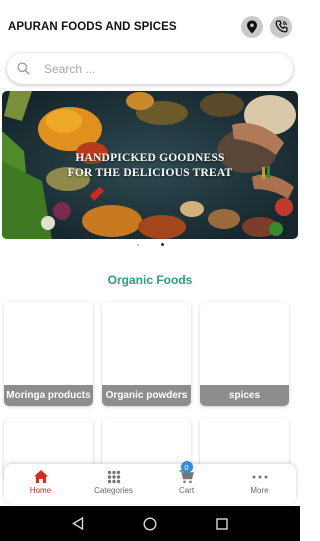 The height and width of the screenshot is (541, 320). Describe the element at coordinates (48, 354) in the screenshot. I see `category-card-moringa: Moringa products` at that location.